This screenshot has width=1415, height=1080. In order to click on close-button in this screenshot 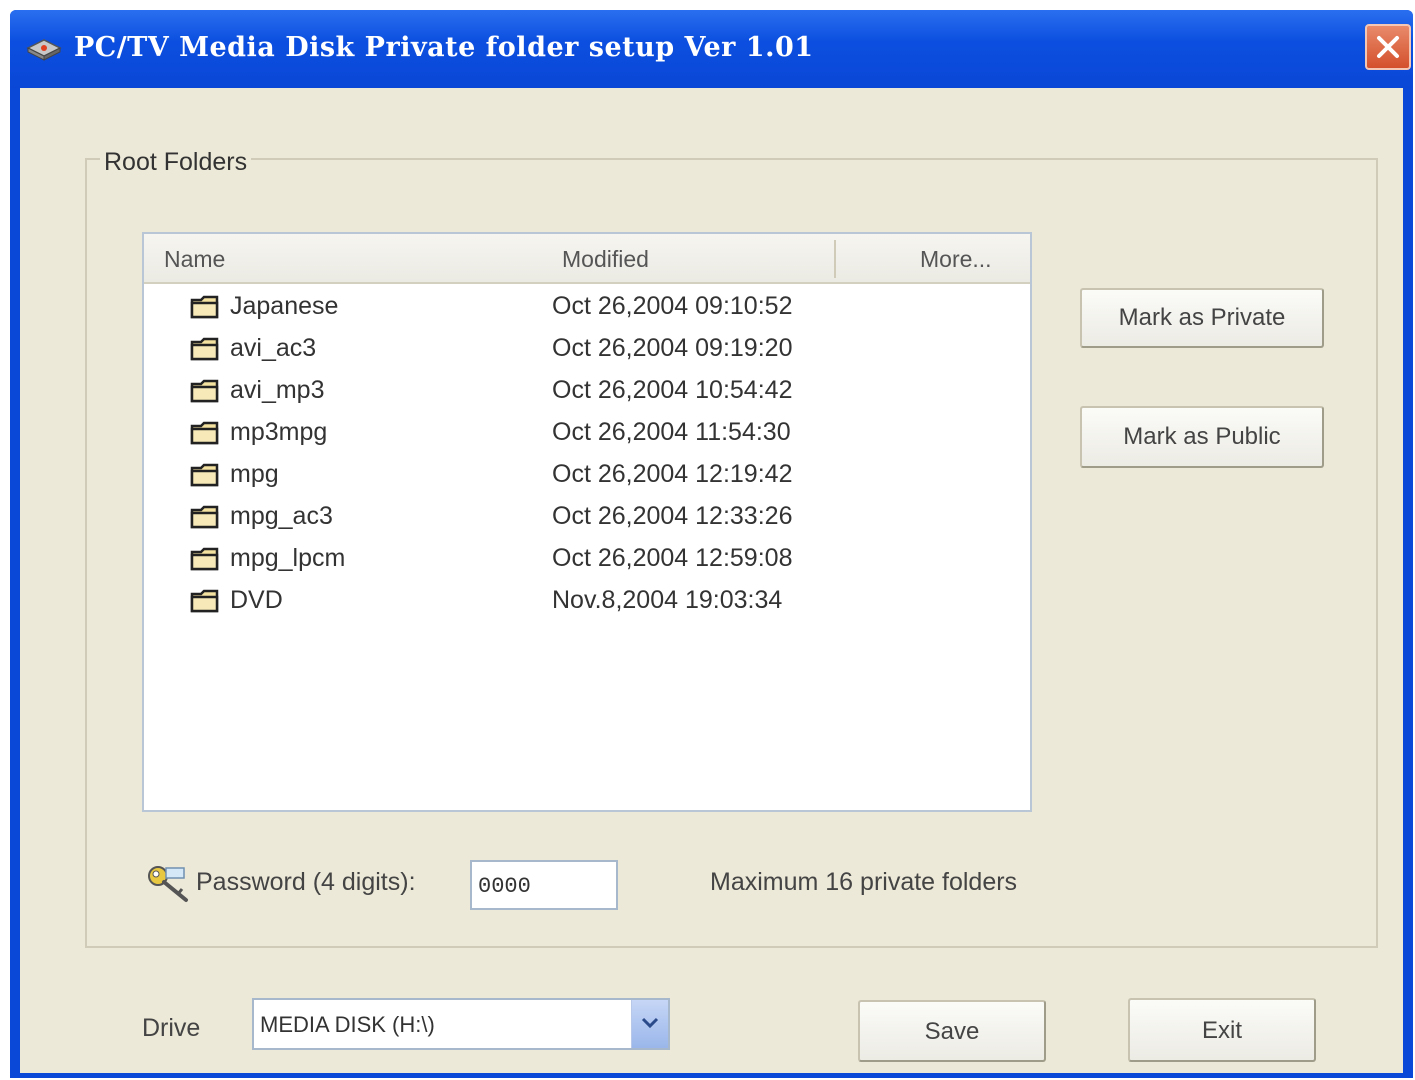, I will do `click(1388, 47)`.